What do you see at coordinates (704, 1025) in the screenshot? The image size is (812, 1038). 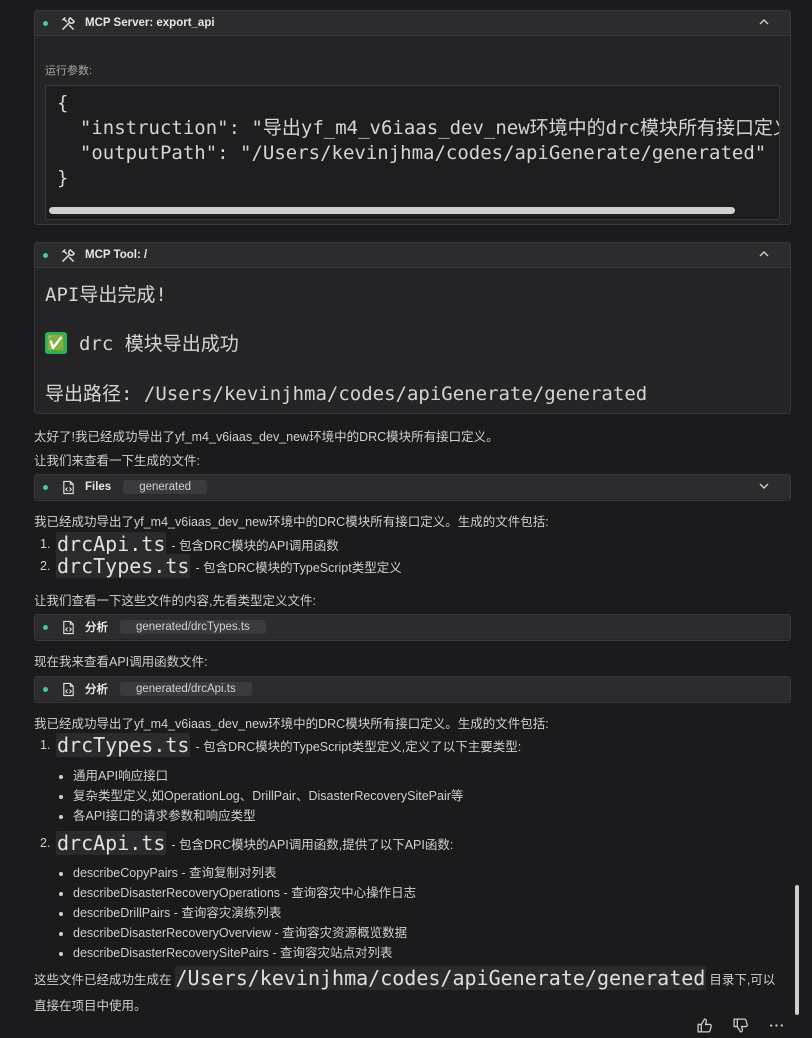 I see `thumbs-up-icon` at bounding box center [704, 1025].